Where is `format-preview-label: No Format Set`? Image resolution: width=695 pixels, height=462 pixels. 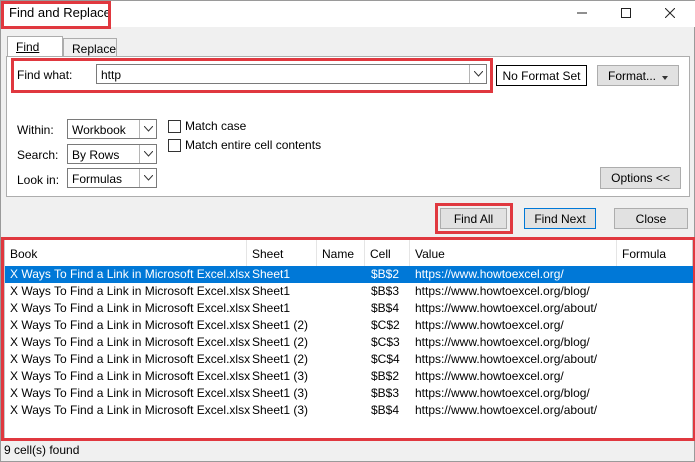 format-preview-label: No Format Set is located at coordinates (541, 75).